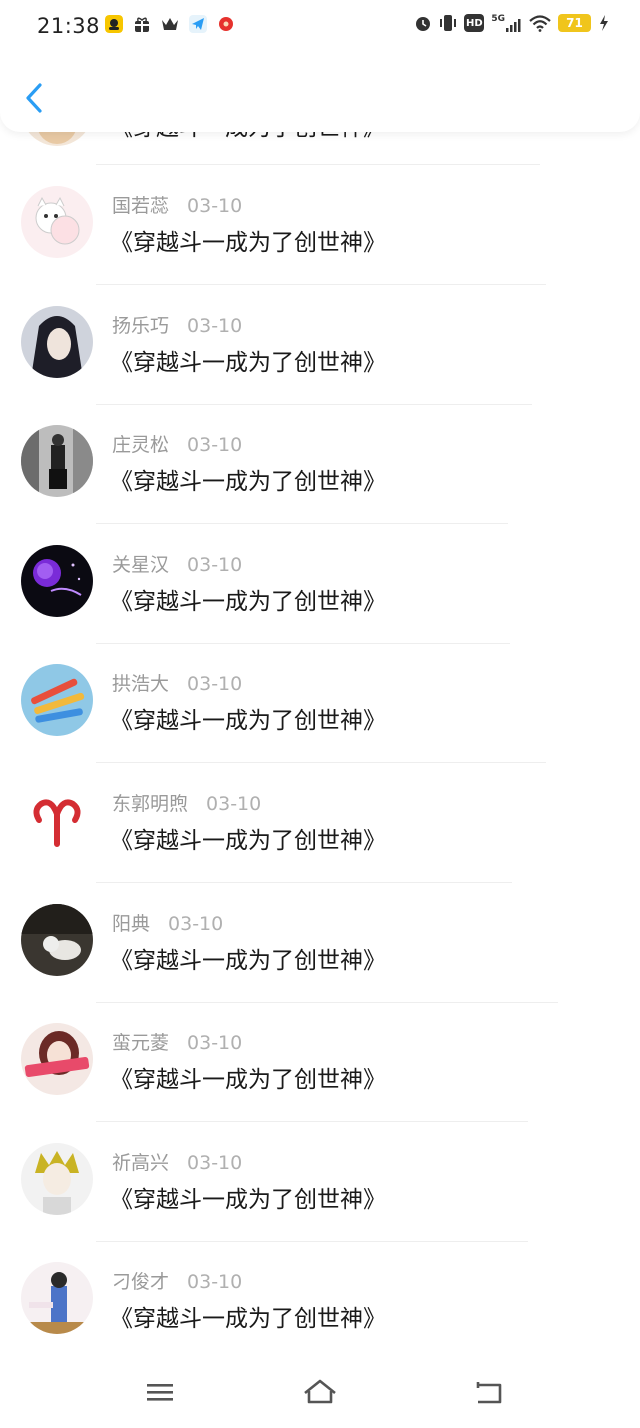  I want to click on home-button, so click(320, 1392).